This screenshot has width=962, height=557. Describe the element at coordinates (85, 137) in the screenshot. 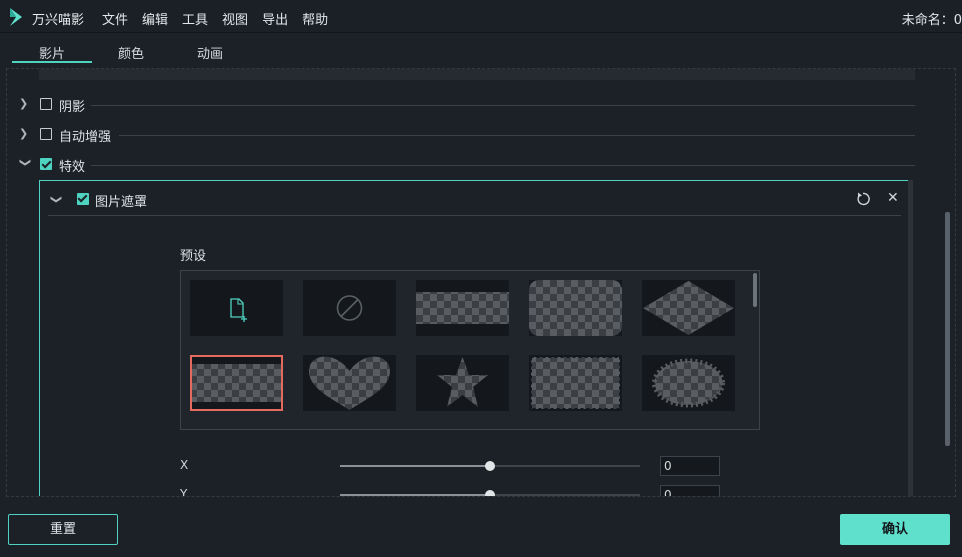

I see `section-label: 自动增强` at that location.